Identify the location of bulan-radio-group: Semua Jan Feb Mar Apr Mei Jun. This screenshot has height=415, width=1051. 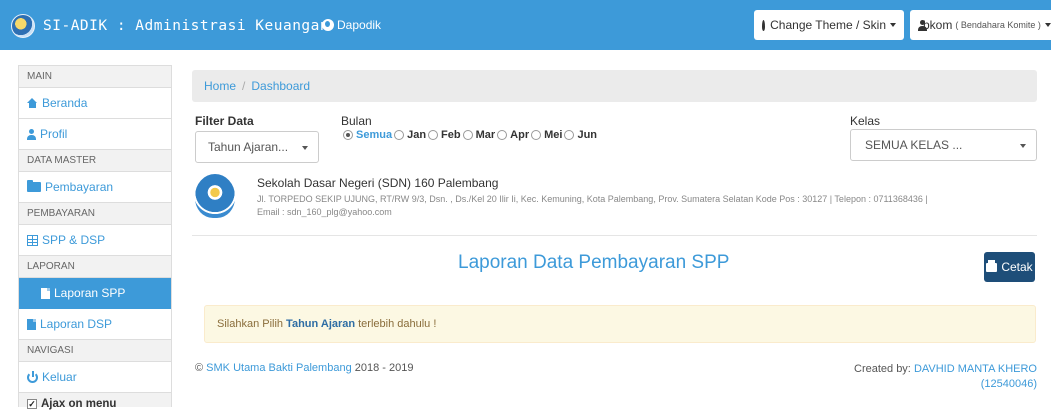
(469, 135).